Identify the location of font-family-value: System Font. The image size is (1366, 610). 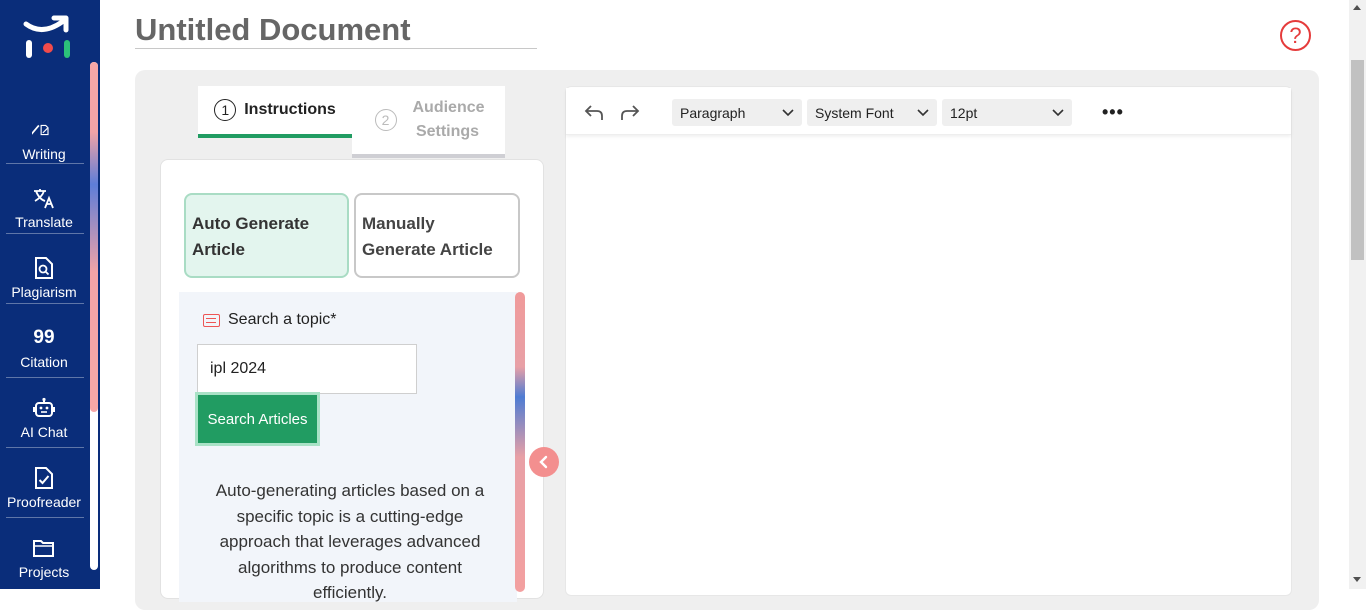
(854, 112).